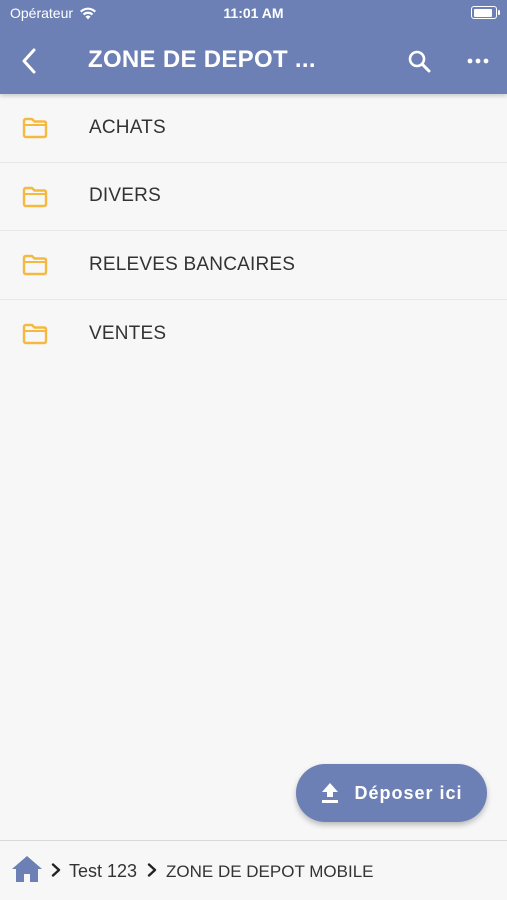 Image resolution: width=507 pixels, height=900 pixels. Describe the element at coordinates (128, 333) in the screenshot. I see `folder-label: VENTES` at that location.